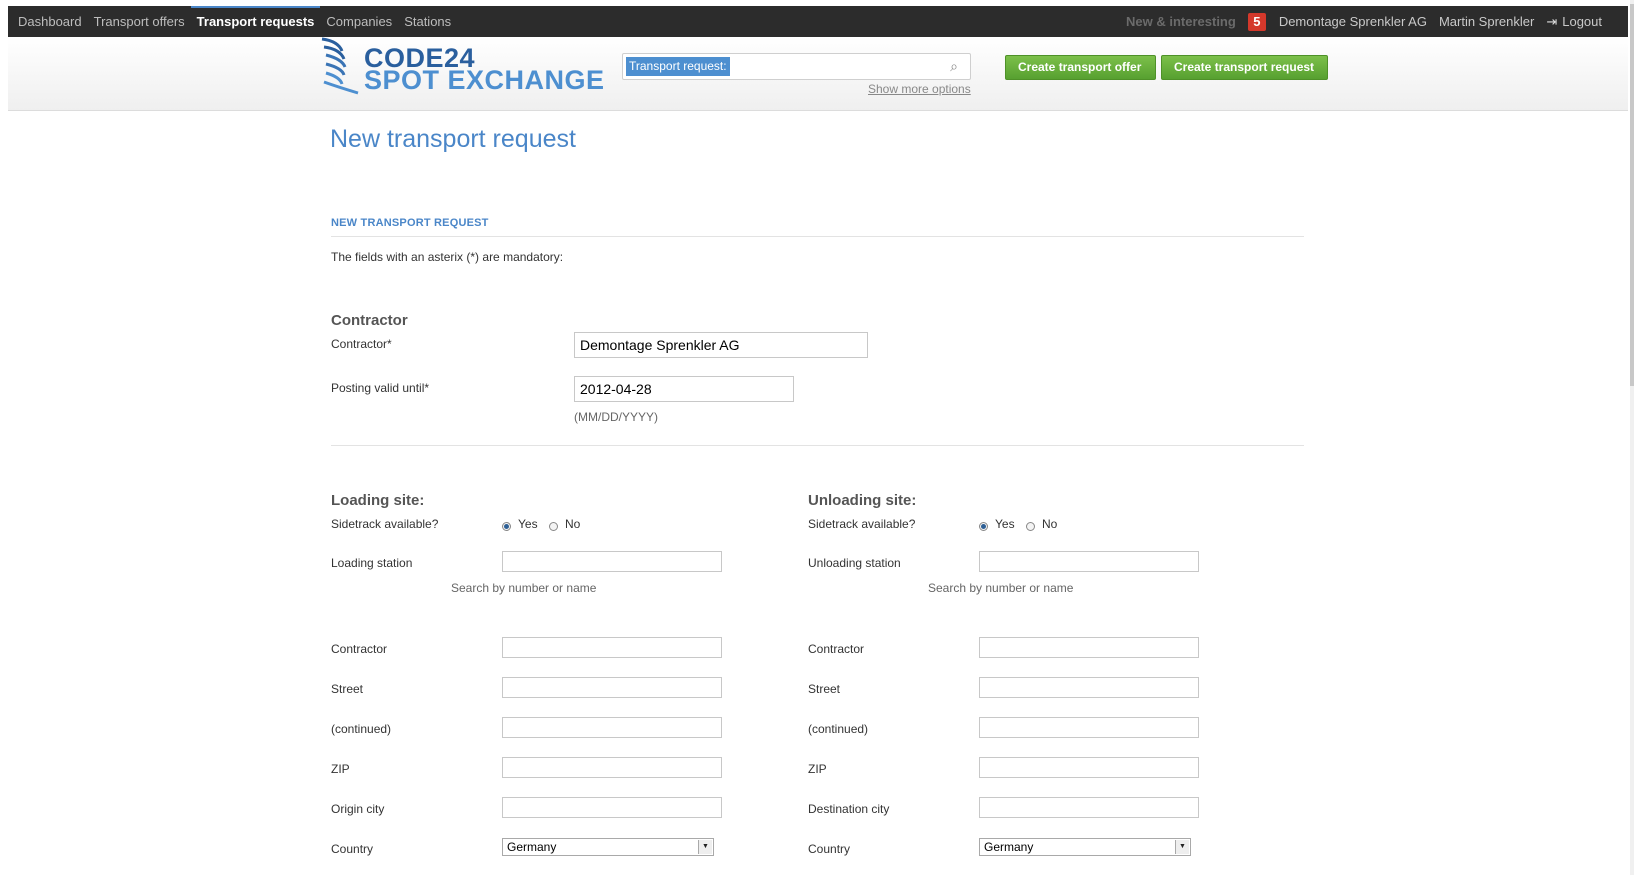  What do you see at coordinates (553, 526) in the screenshot?
I see `loading-sidetrack-no-radio` at bounding box center [553, 526].